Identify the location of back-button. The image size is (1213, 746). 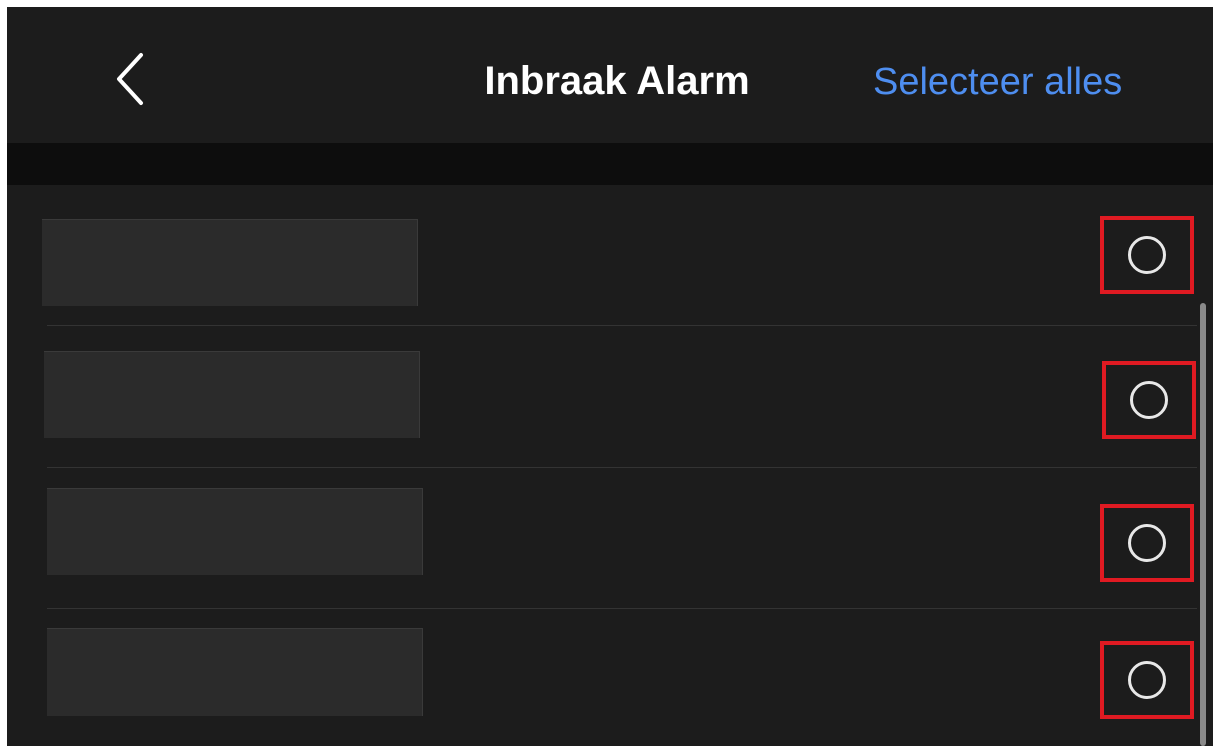
(131, 79).